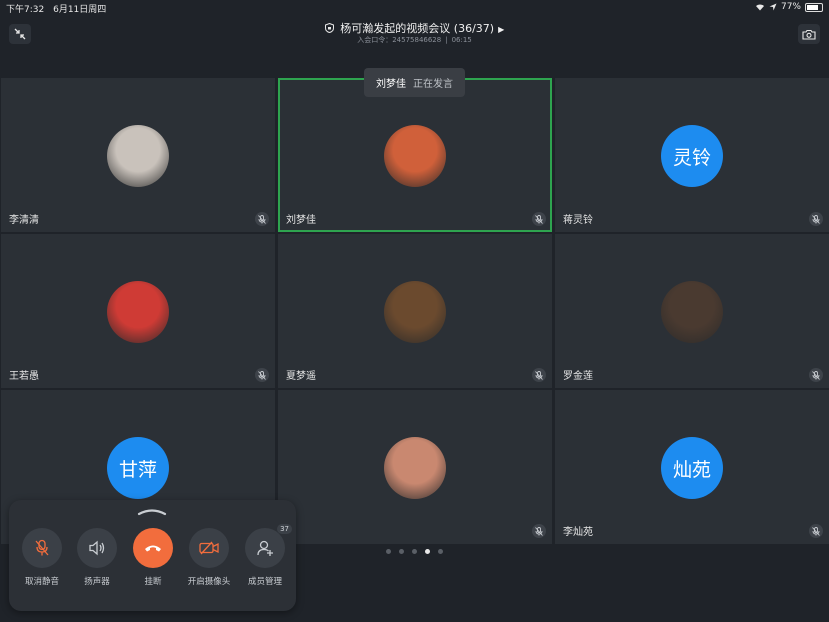 This screenshot has width=829, height=622. I want to click on unmute-button: 取消静音, so click(42, 557).